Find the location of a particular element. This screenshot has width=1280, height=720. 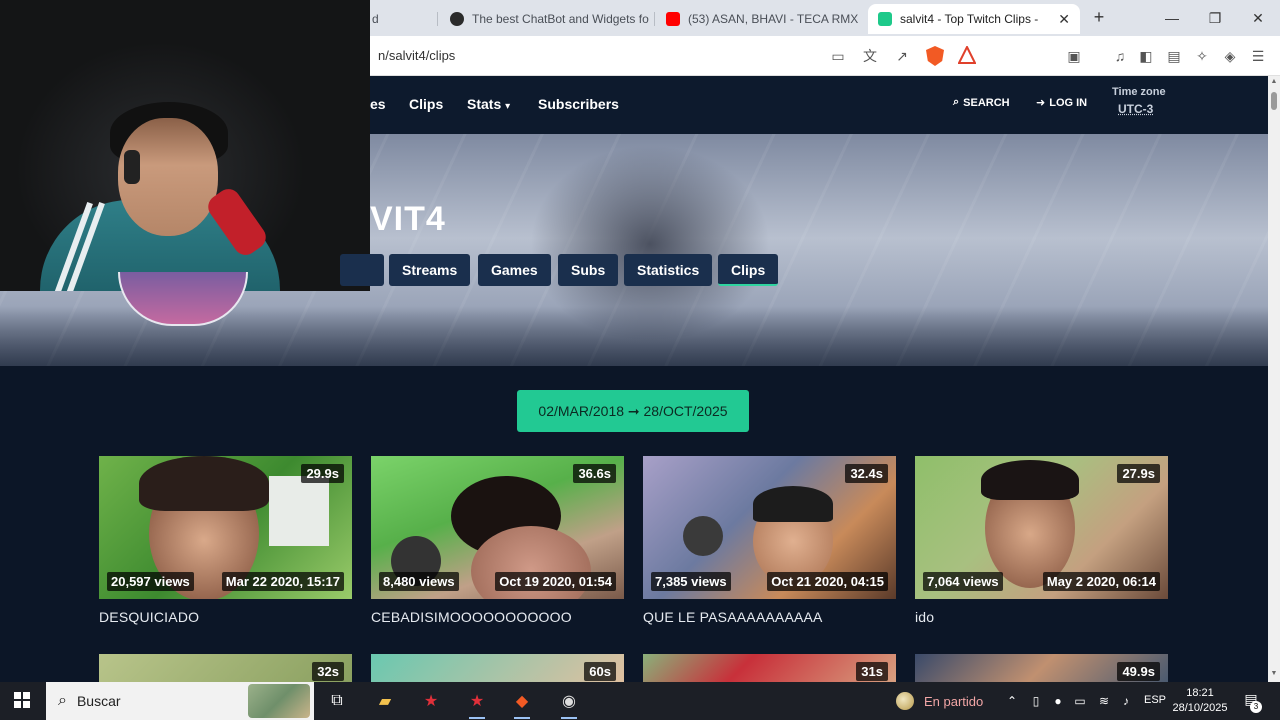

wifi-icon: ≋ is located at coordinates (1104, 701).